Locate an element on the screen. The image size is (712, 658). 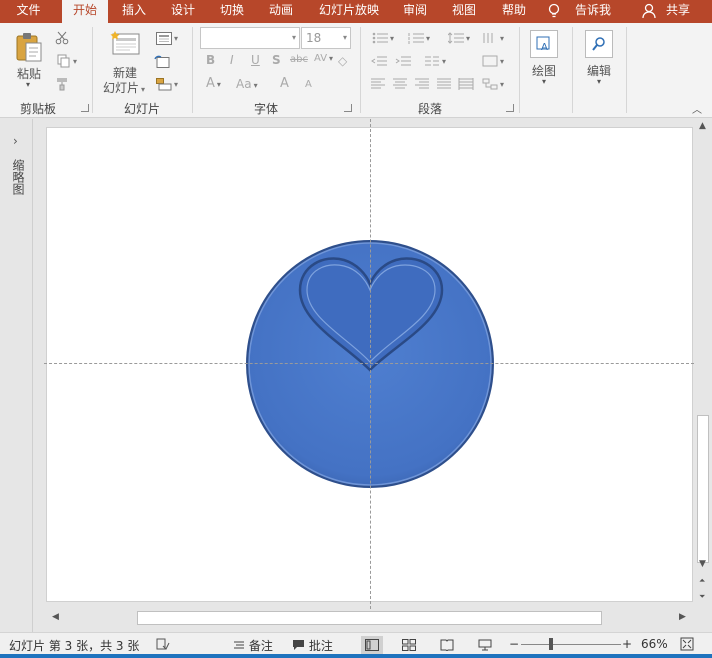
vertical-scroll-thumb is located at coordinates (703, 489).